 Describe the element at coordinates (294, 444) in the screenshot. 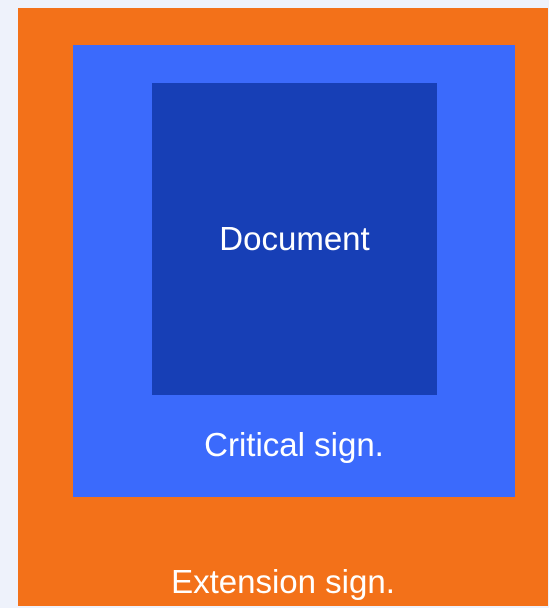

I see `critical-signature-label: Critical sign.` at that location.